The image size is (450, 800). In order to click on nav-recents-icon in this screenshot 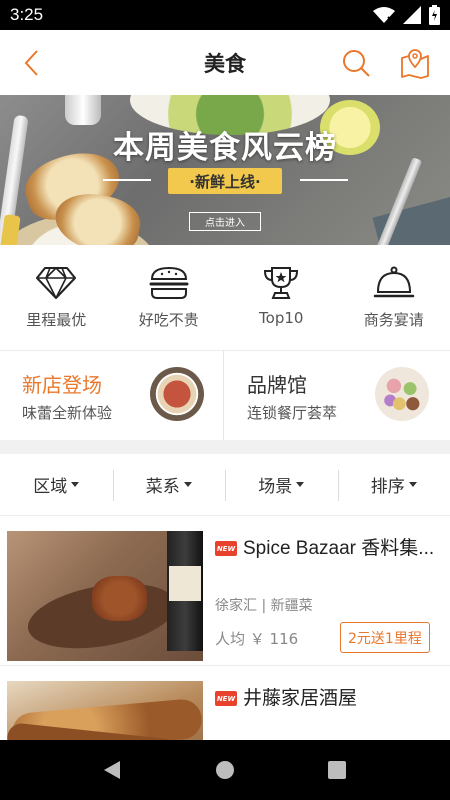, I will do `click(337, 770)`.